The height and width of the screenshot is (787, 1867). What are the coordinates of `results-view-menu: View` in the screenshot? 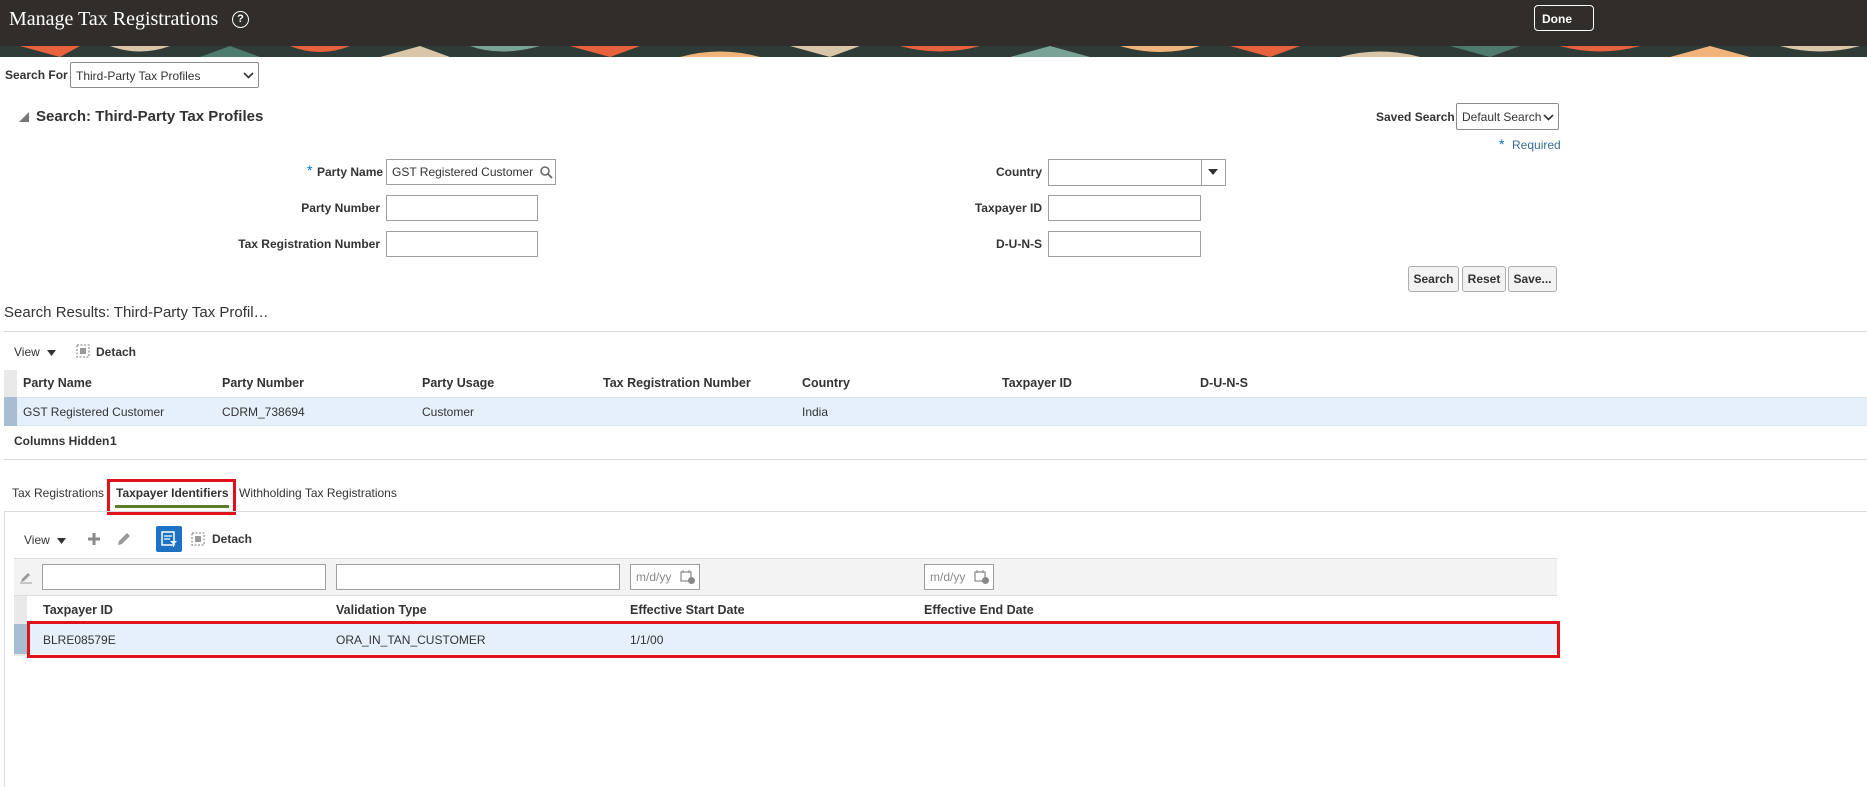 It's located at (35, 352).